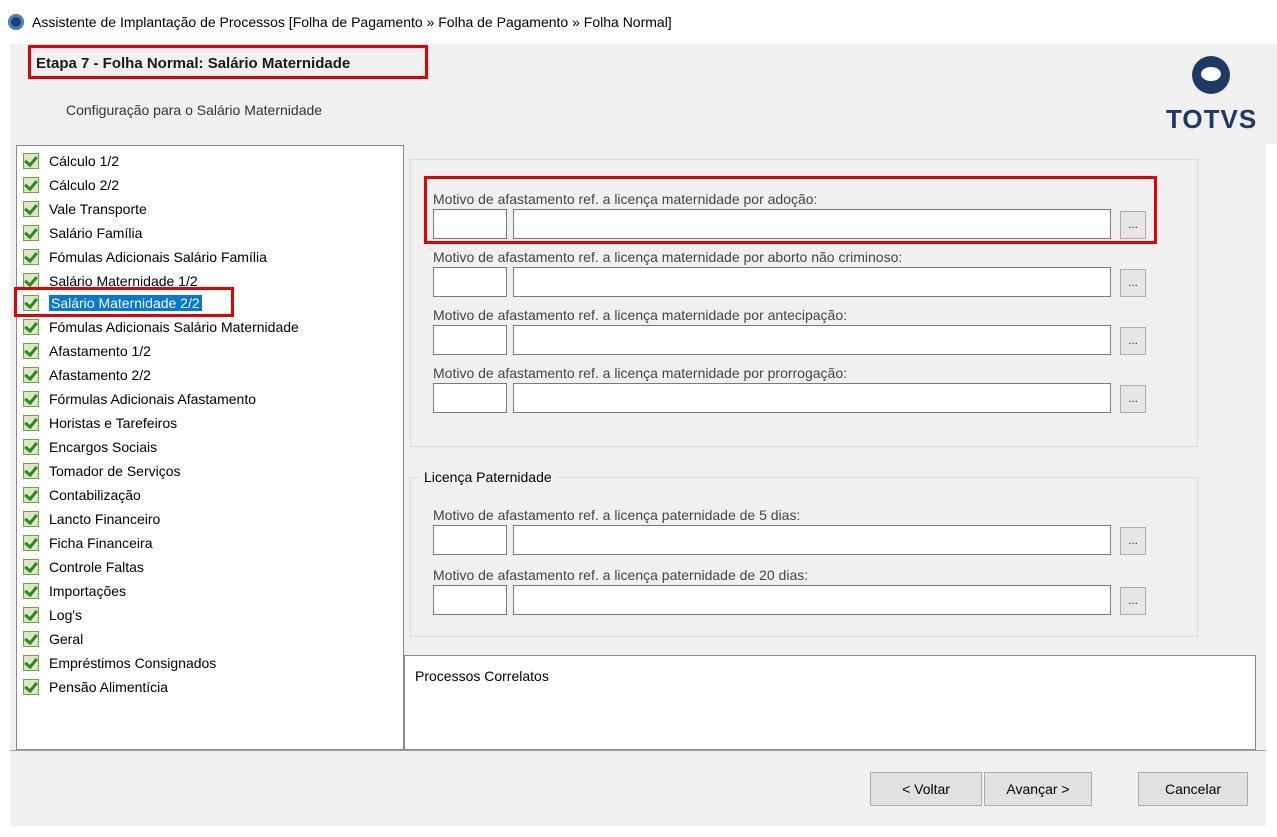 This screenshot has height=837, width=1277. I want to click on anticipation-code-input, so click(470, 340).